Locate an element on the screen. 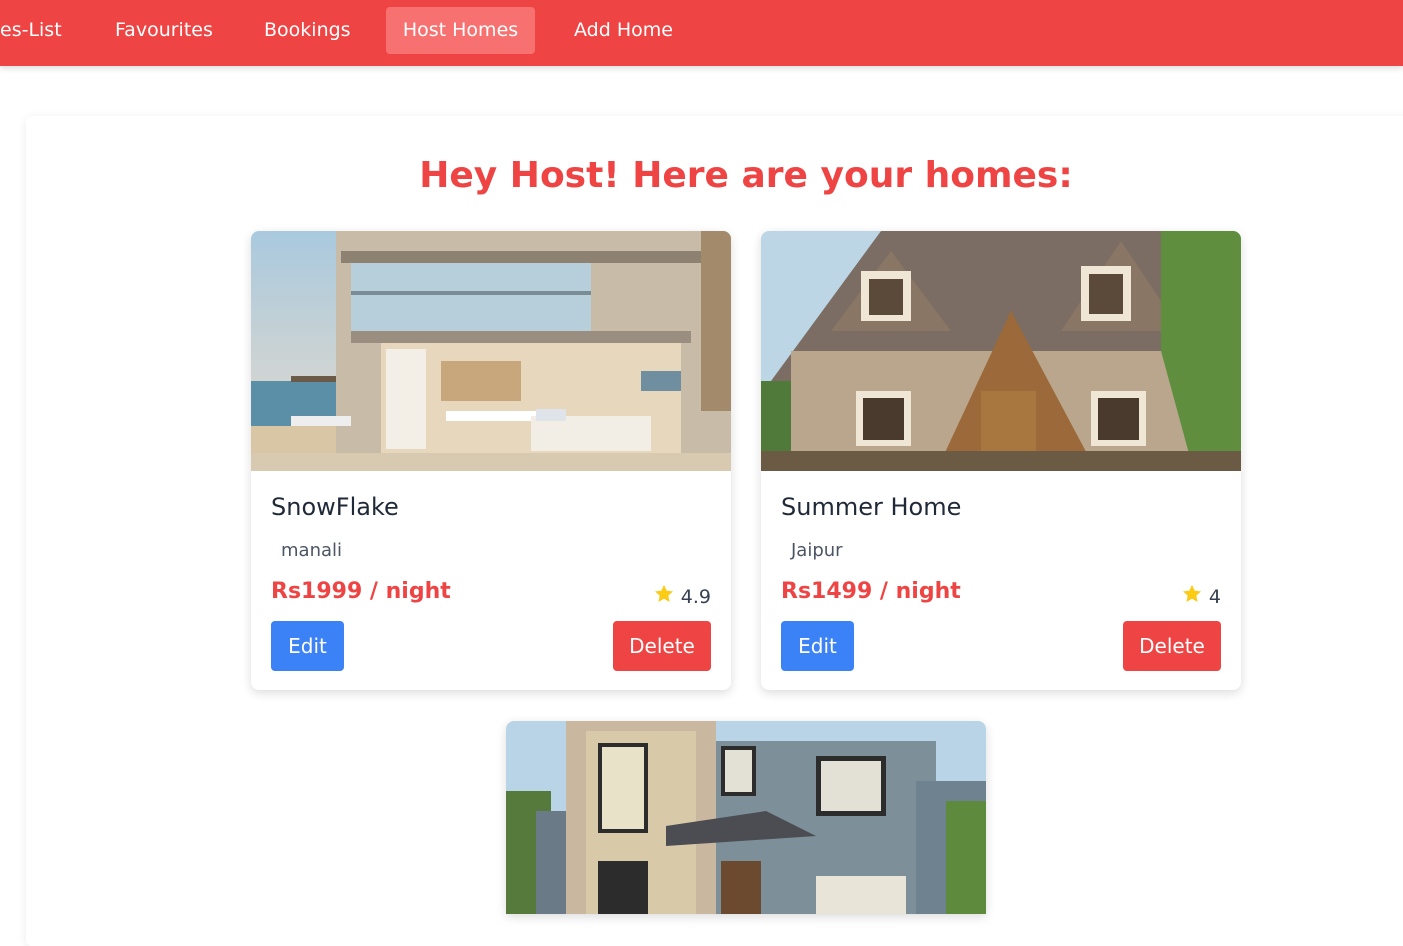 This screenshot has width=1403, height=946. home-rating: 4.9 is located at coordinates (682, 596).